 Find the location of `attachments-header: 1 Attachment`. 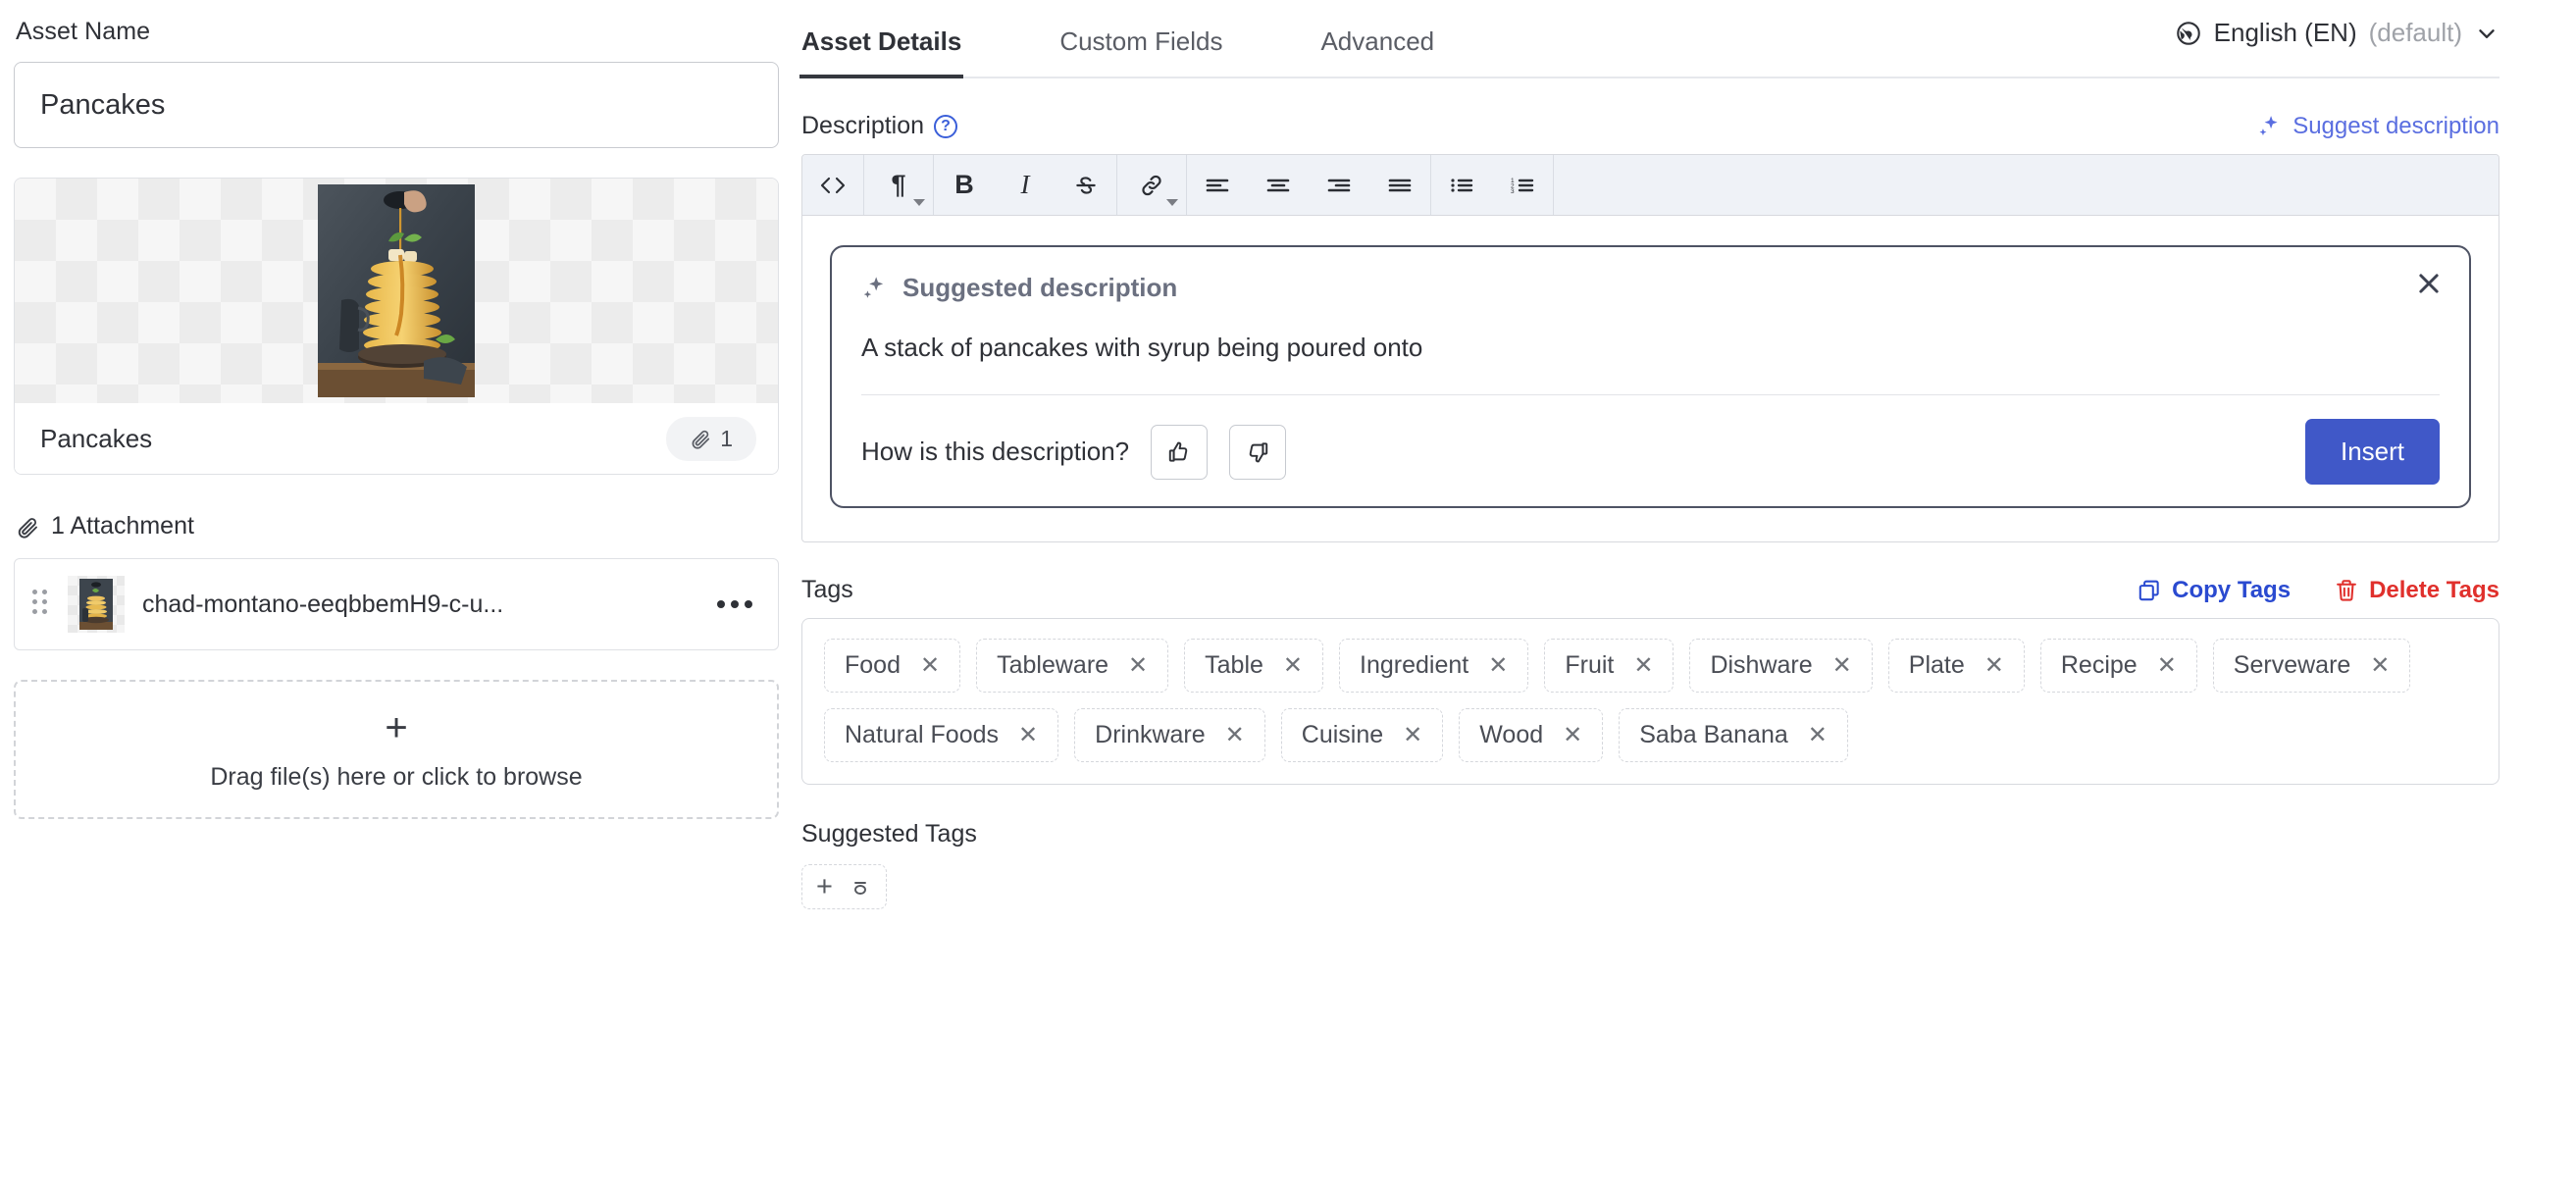

attachments-header: 1 Attachment is located at coordinates (398, 526).